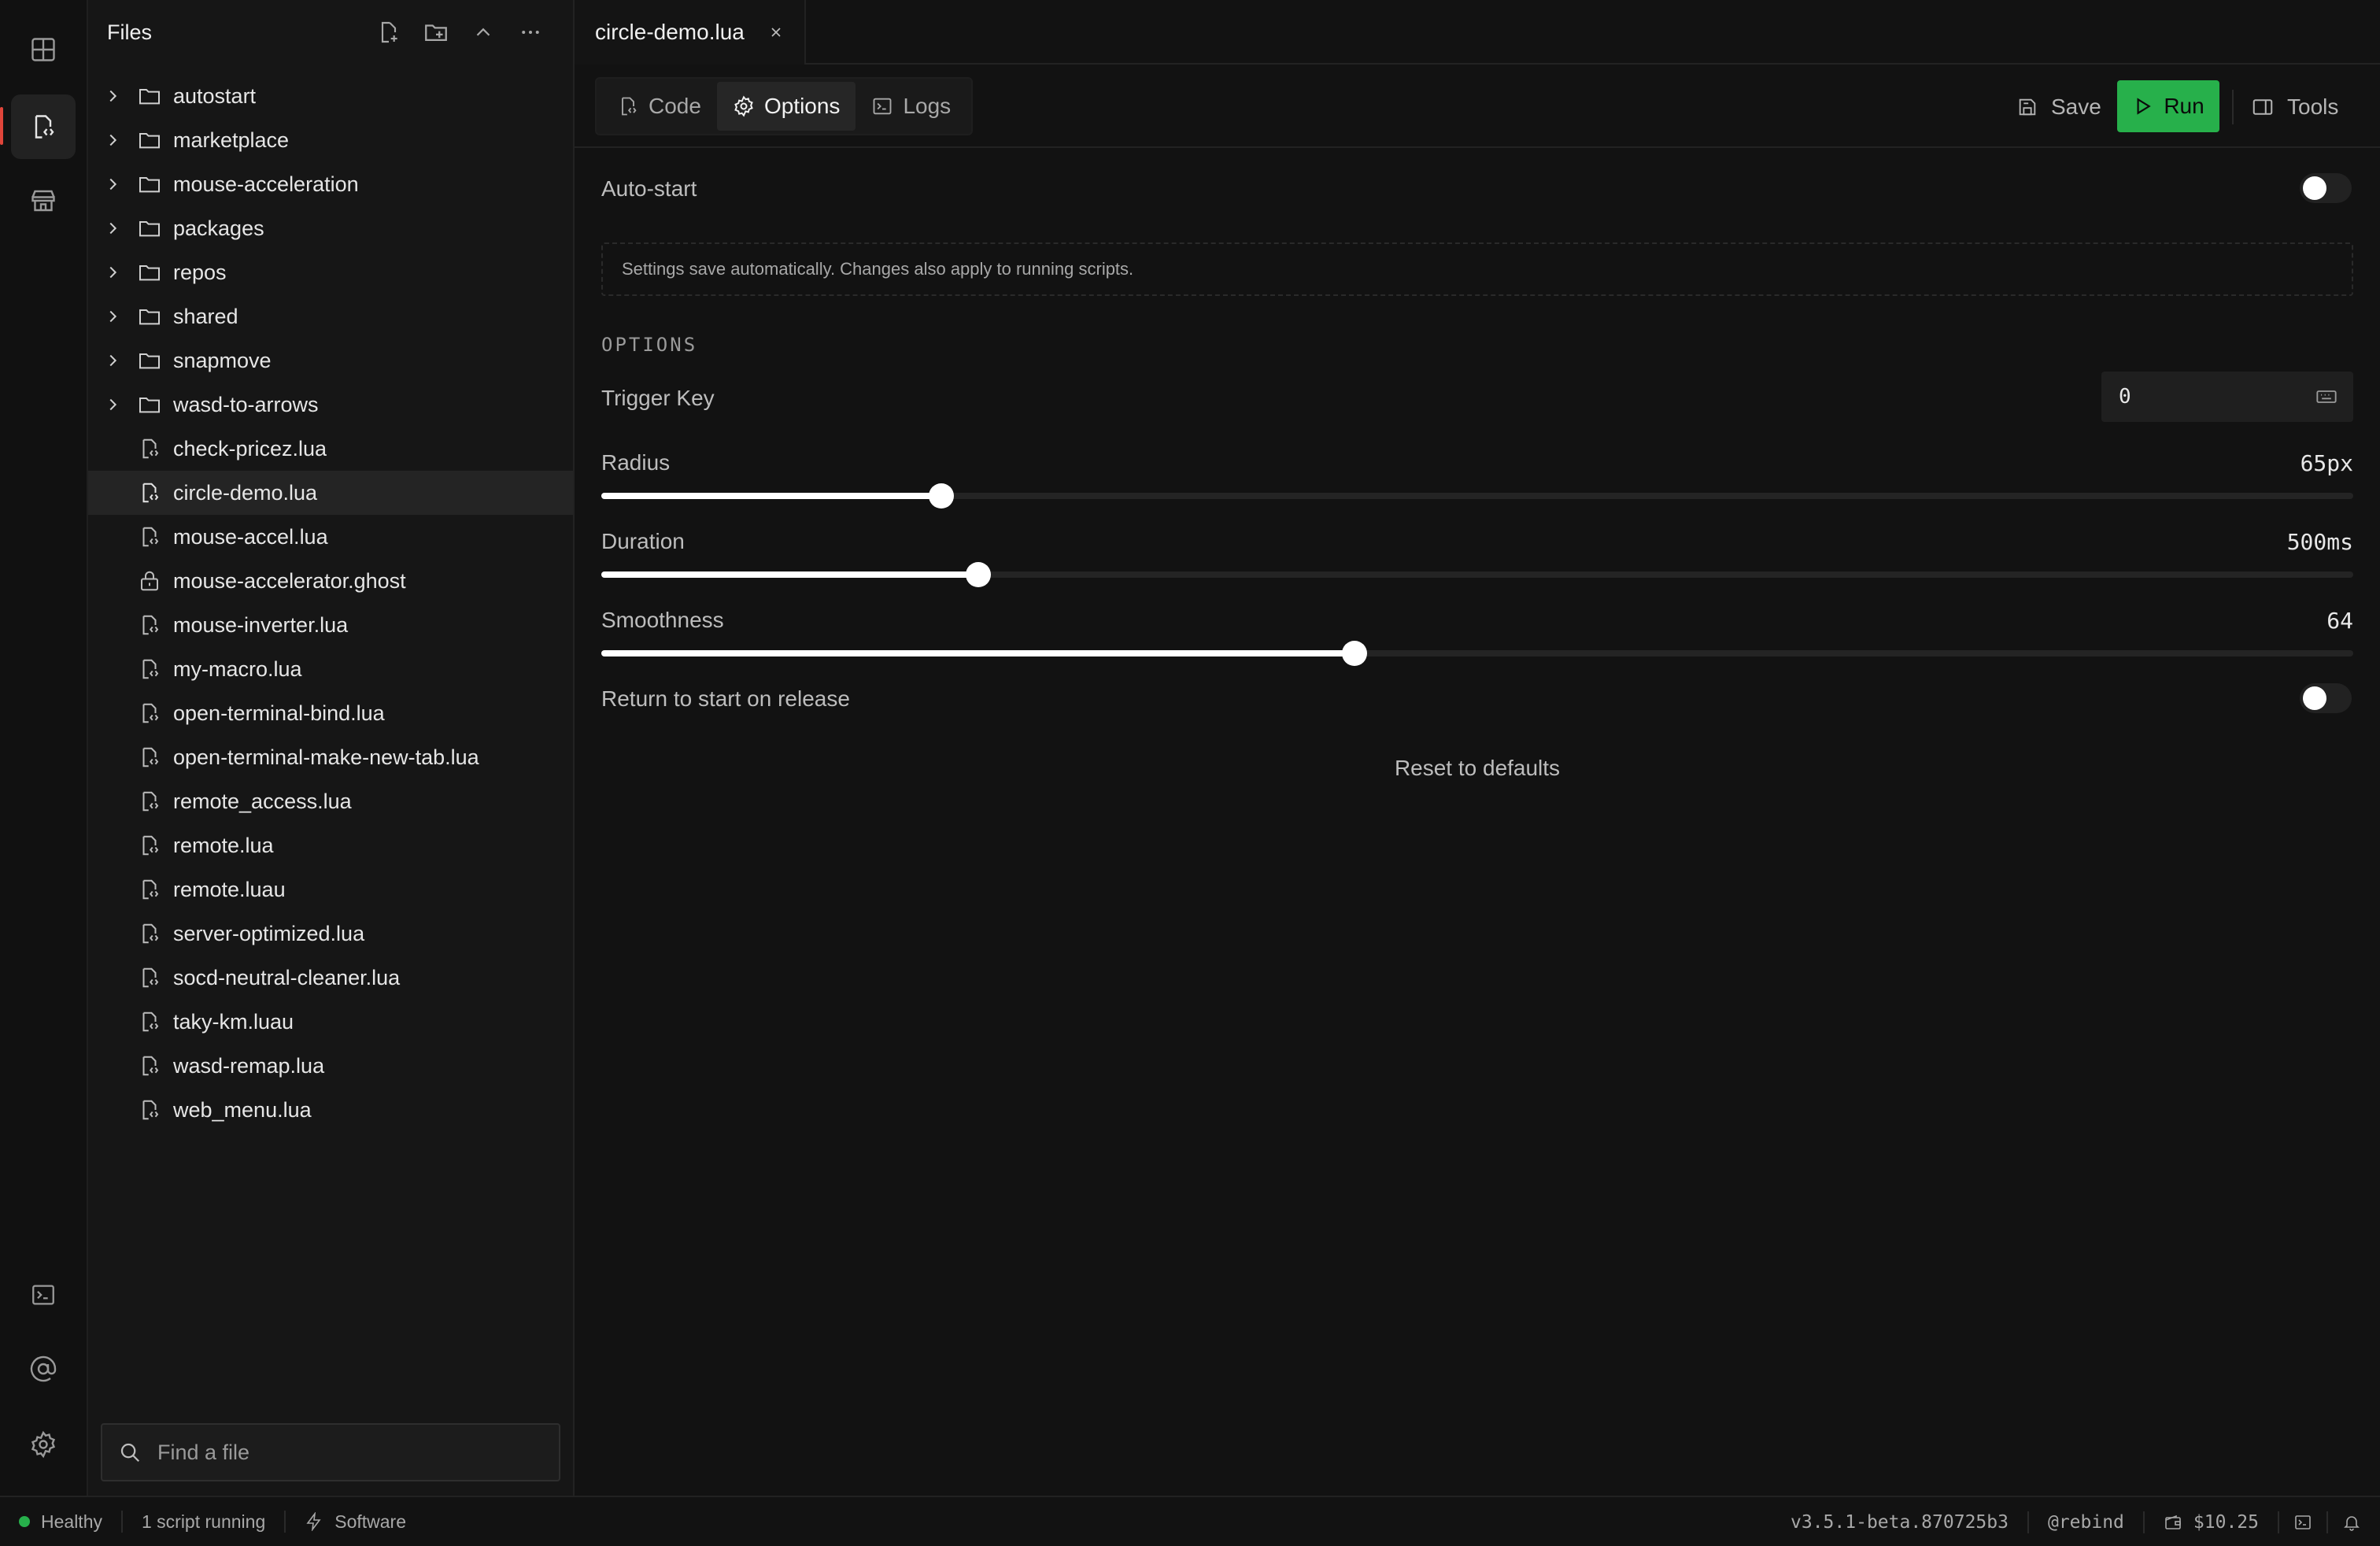 Image resolution: width=2380 pixels, height=1546 pixels. Describe the element at coordinates (330, 669) in the screenshot. I see `file-row: my-macro.lua` at that location.